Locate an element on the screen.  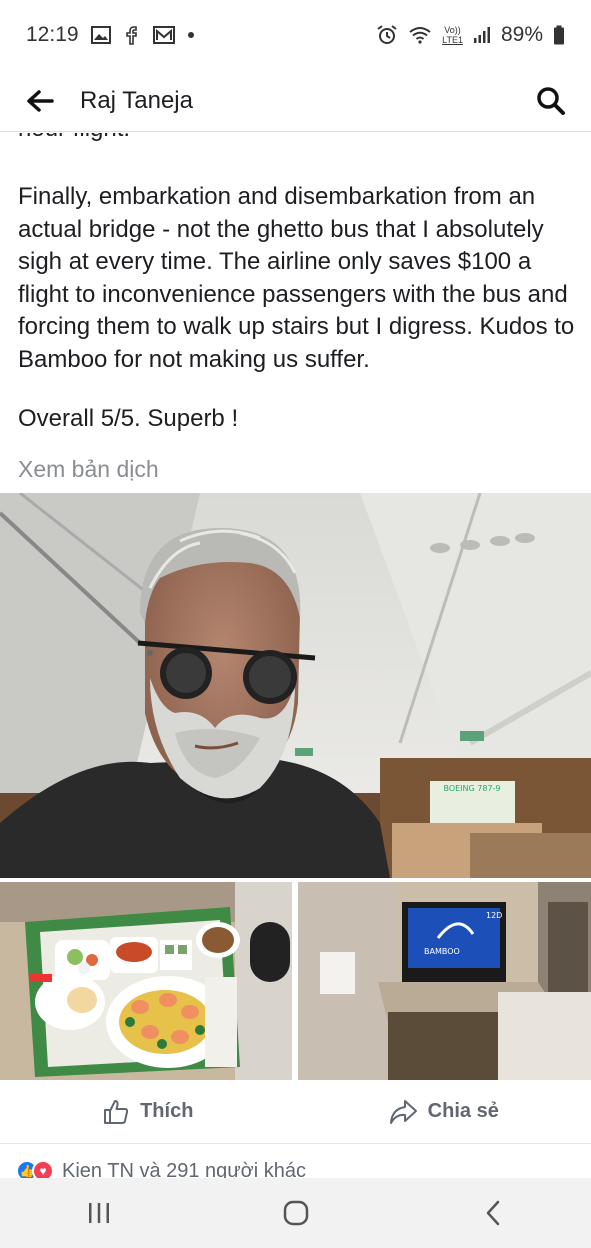
header-title: Raj Taneja is located at coordinates (136, 100).